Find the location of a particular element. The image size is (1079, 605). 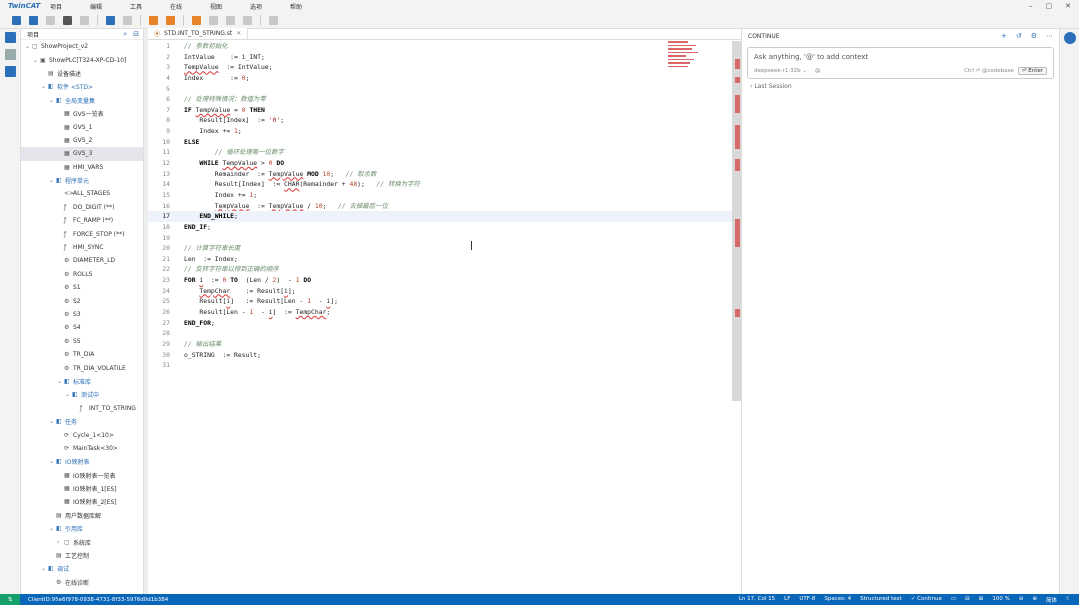

status-item: ⊖ is located at coordinates (1021, 600).